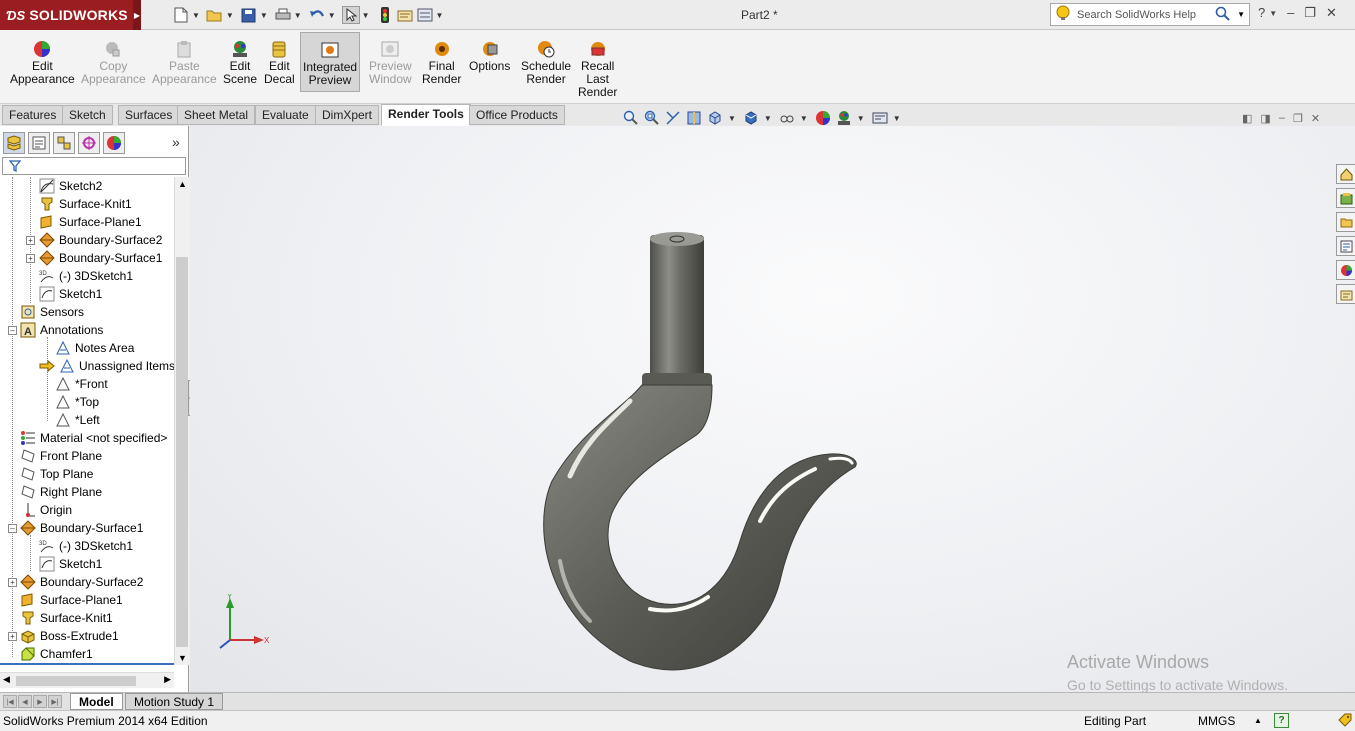 The height and width of the screenshot is (731, 1355). I want to click on tab-sheet-metal: Sheet Metal, so click(216, 115).